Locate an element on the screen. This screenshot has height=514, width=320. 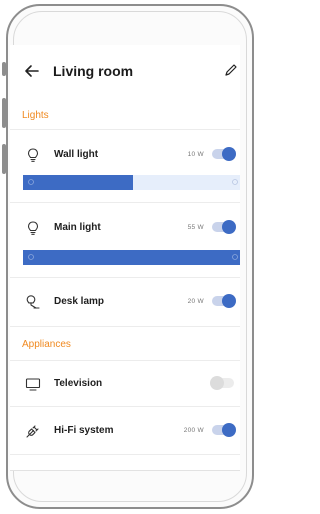
phone-volume-up is located at coordinates (4, 113).